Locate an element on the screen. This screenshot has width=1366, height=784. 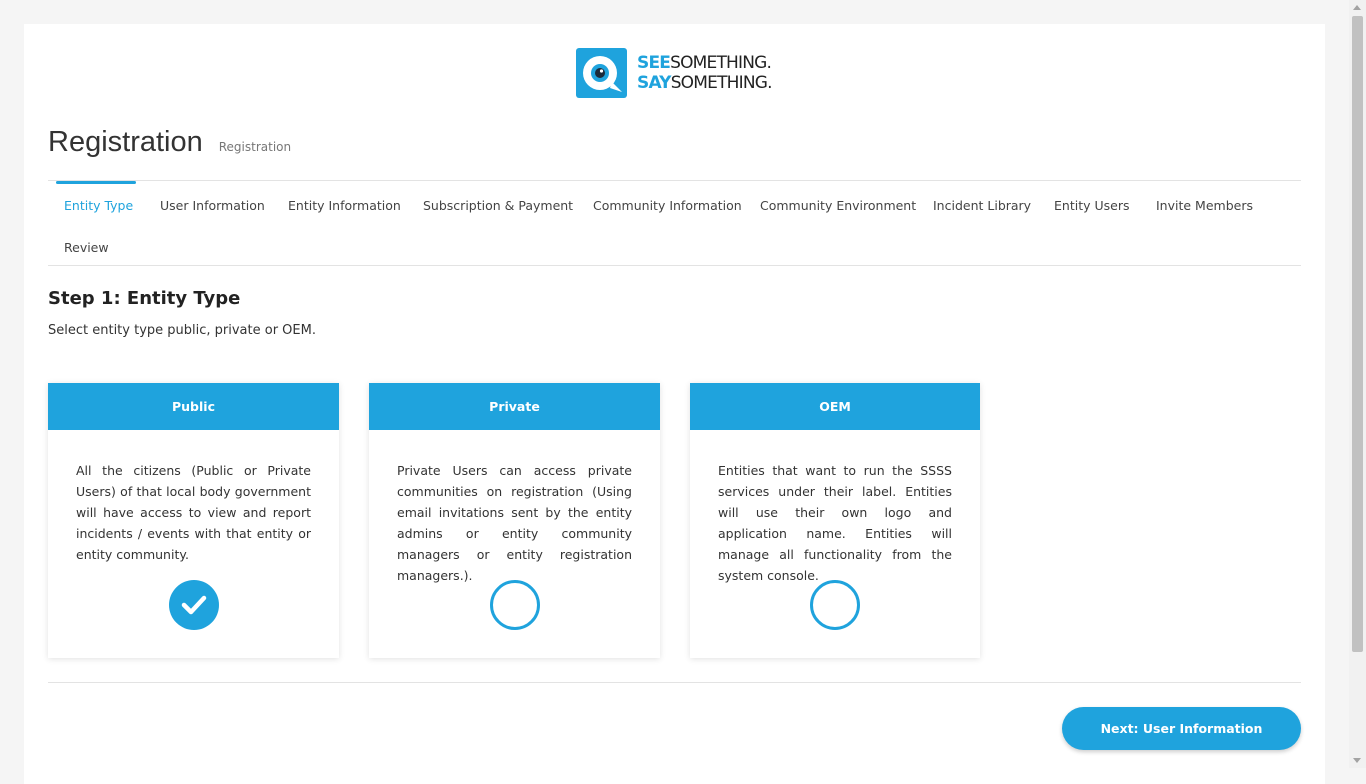
tab-entity-information: Entity Information is located at coordinates (344, 205).